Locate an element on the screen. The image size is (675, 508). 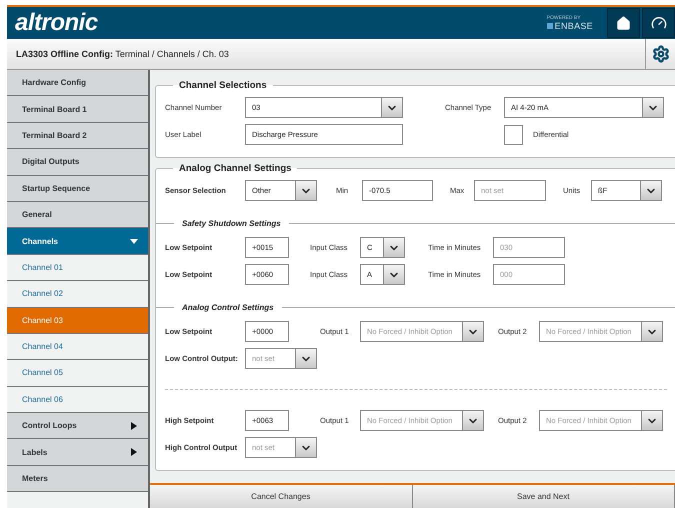
home-icon is located at coordinates (623, 23).